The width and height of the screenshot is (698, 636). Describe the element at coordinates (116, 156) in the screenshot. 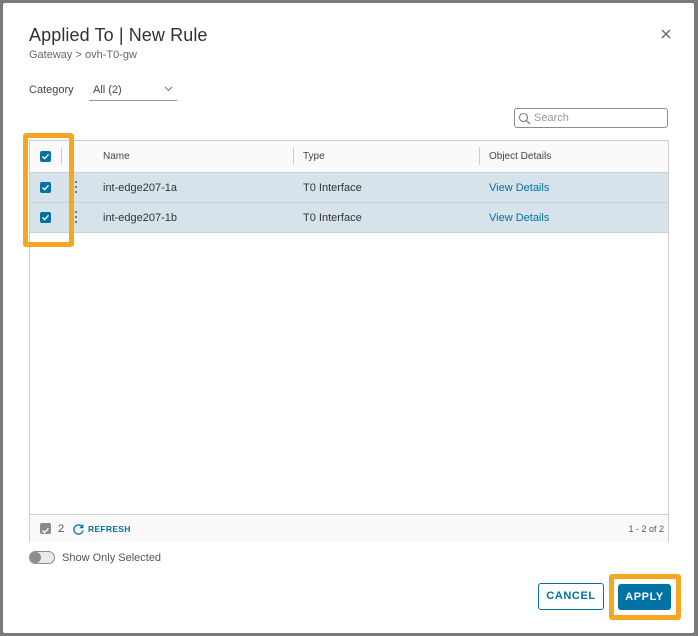

I see `column-header-name: Name` at that location.